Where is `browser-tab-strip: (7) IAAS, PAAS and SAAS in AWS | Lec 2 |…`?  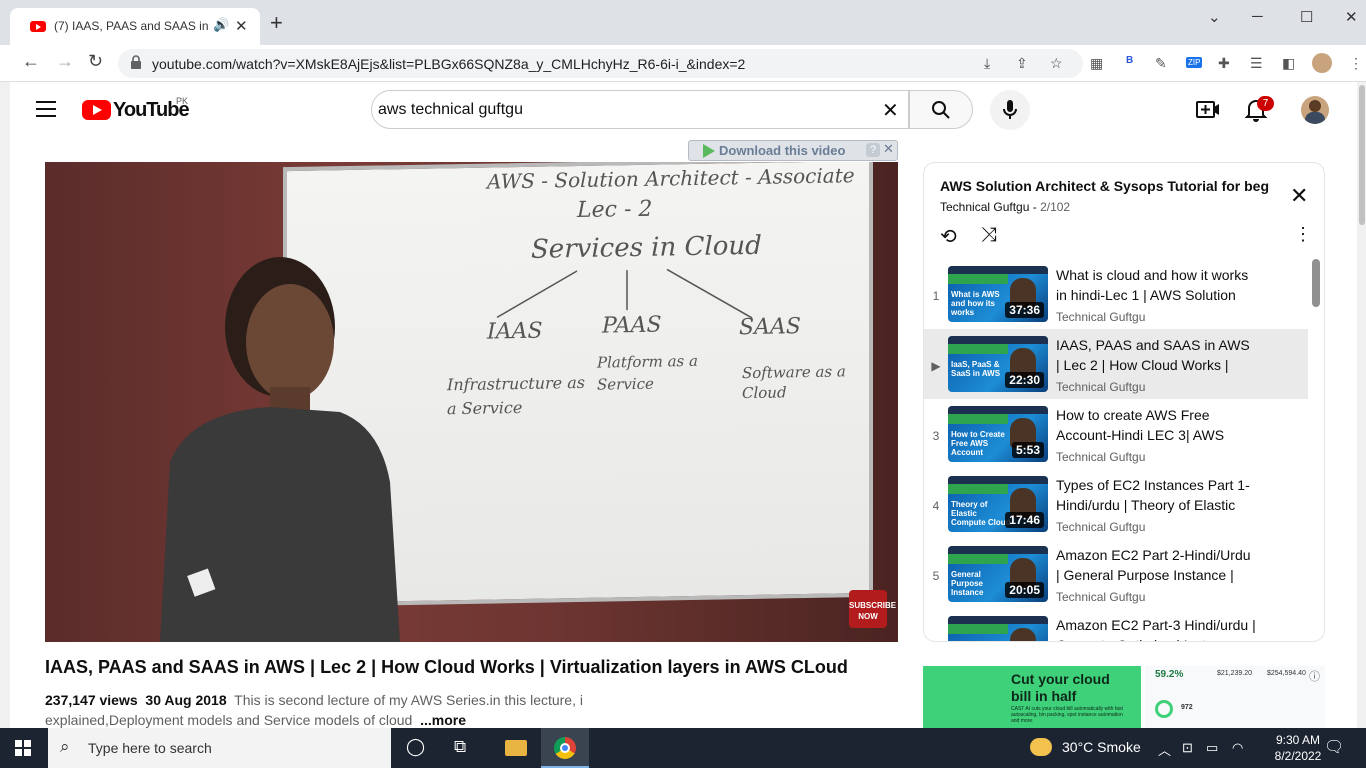
browser-tab-strip: (7) IAAS, PAAS and SAAS in AWS | Lec 2 |… is located at coordinates (683, 22).